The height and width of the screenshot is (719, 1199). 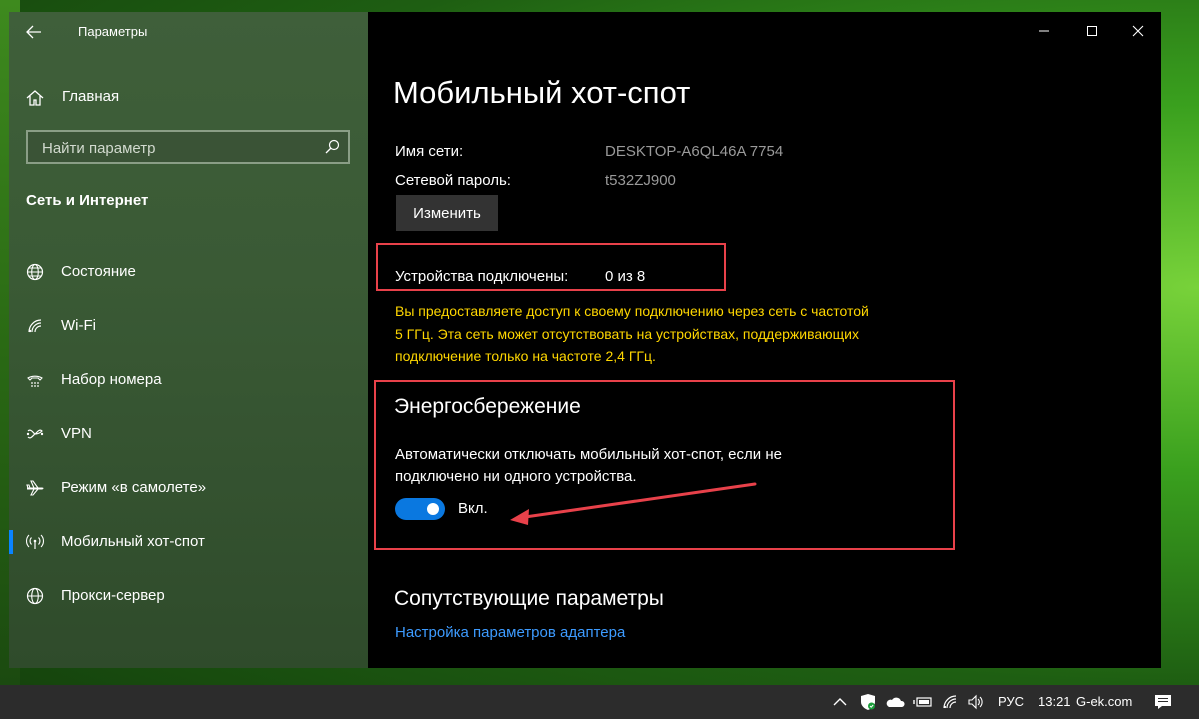 What do you see at coordinates (35, 488) in the screenshot?
I see `airplane-icon` at bounding box center [35, 488].